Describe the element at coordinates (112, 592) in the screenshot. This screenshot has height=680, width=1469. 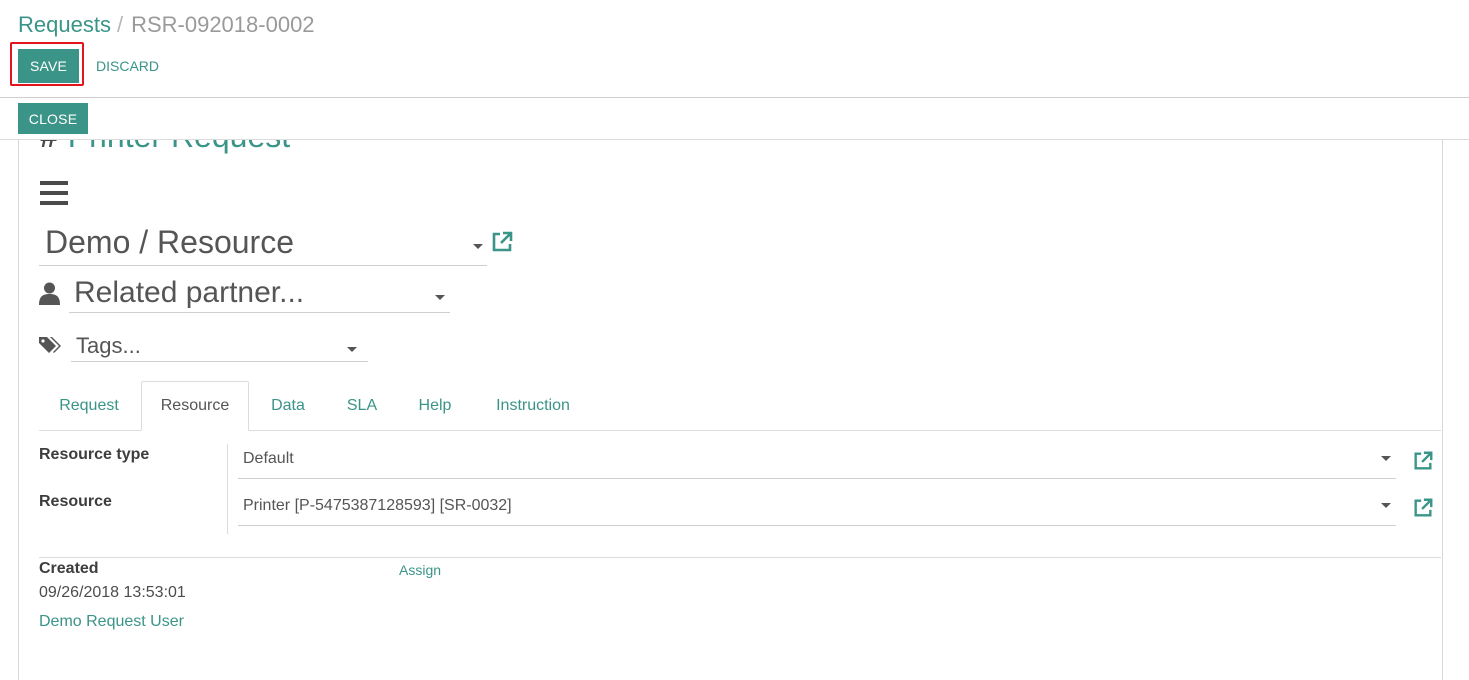
I see `created-value: 09/26/2018 13:53:01` at that location.